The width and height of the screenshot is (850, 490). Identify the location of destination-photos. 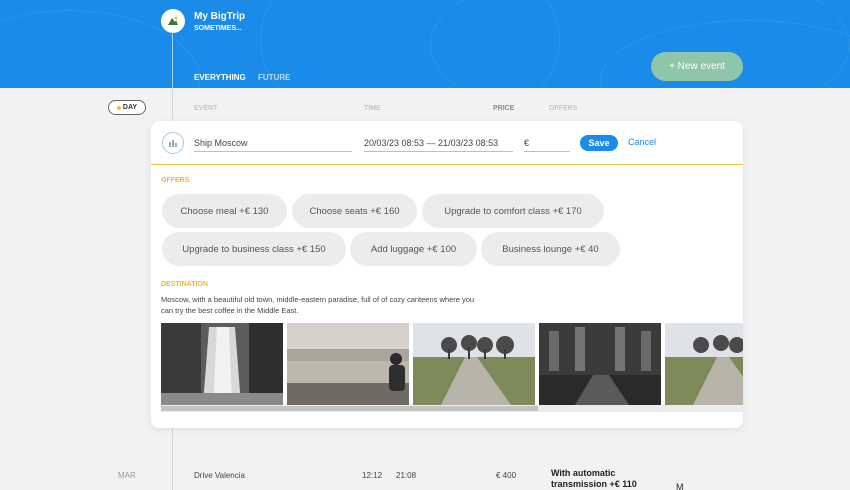
(452, 364).